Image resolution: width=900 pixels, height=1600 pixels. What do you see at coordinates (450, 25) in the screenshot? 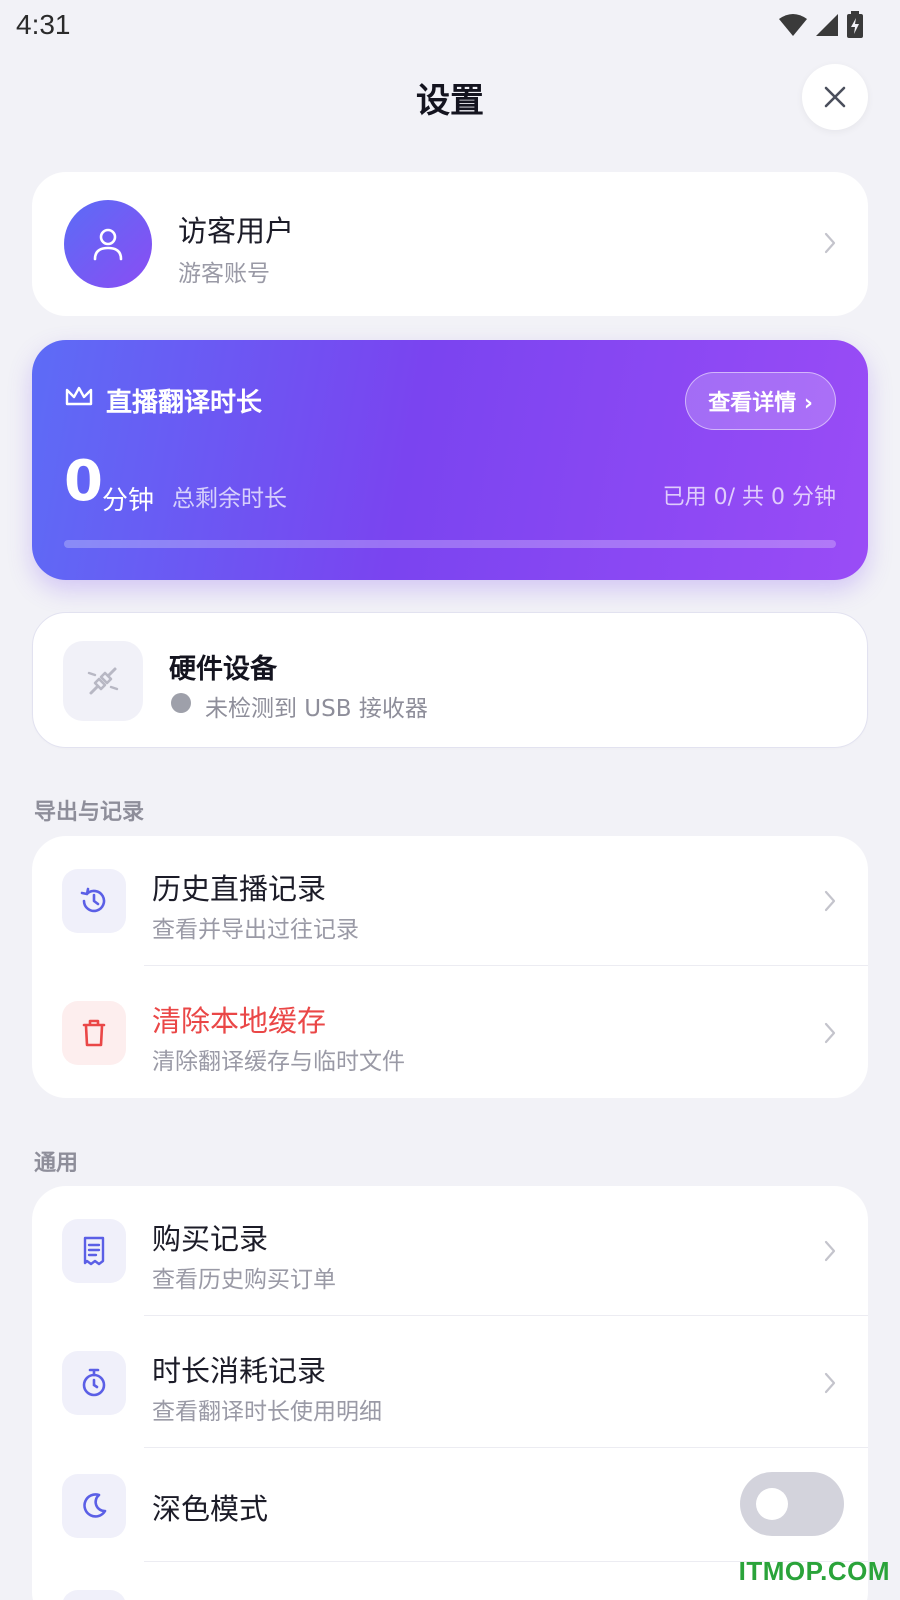
I see `status-bar: 4:31` at bounding box center [450, 25].